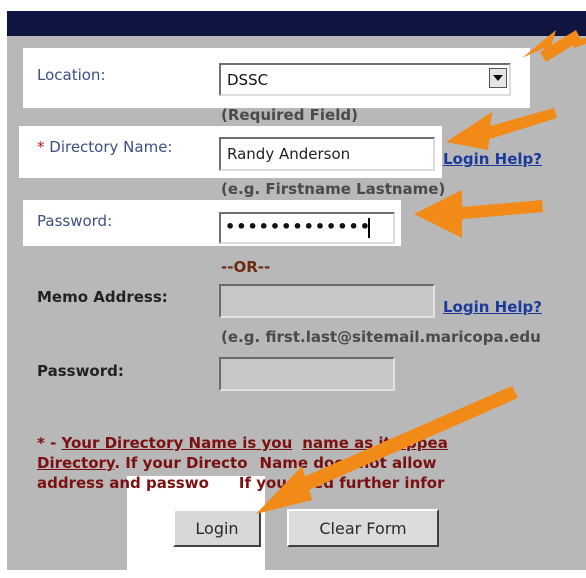 The image size is (586, 578). Describe the element at coordinates (289, 115) in the screenshot. I see `required-note: (Required Field)` at that location.